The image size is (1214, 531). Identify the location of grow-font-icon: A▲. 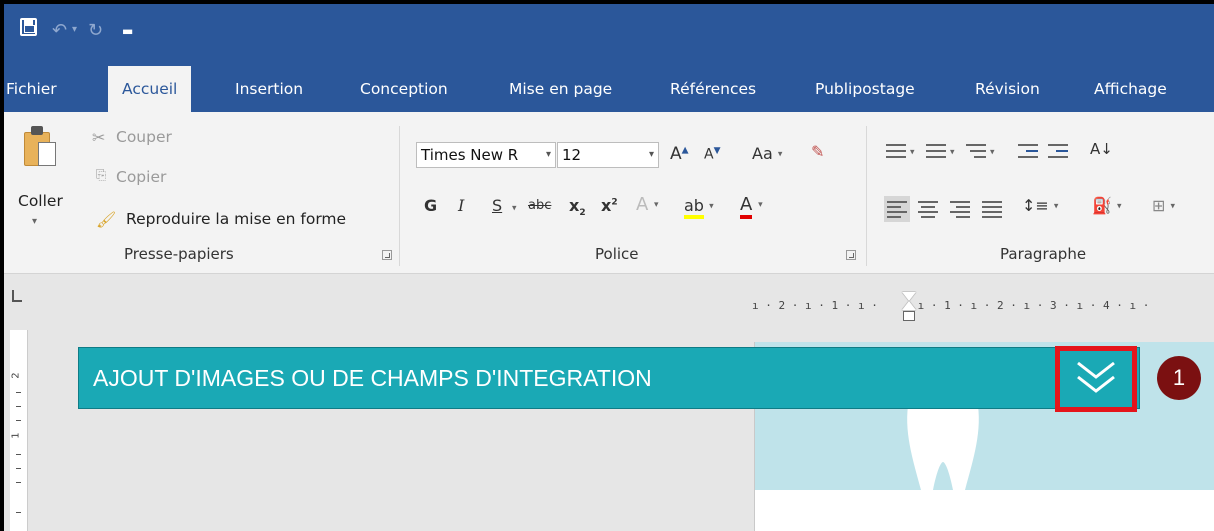
(679, 154).